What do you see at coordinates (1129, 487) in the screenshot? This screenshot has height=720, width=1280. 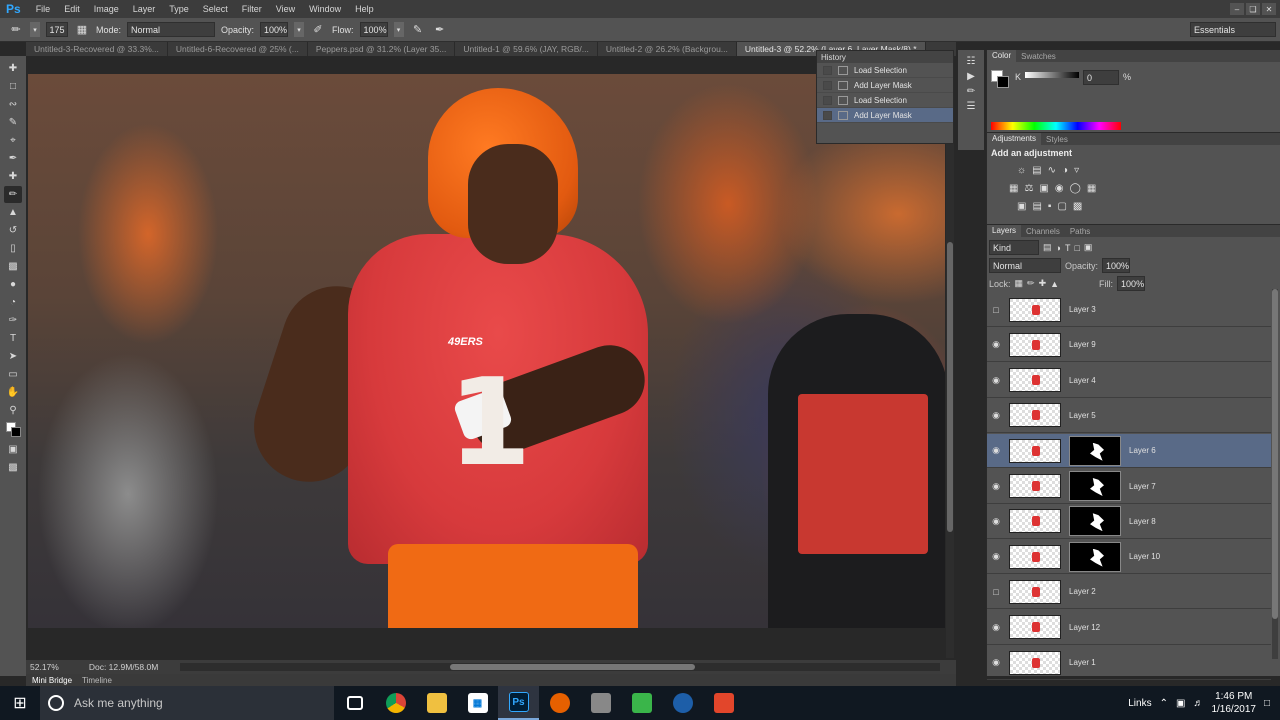 I see `layer-row: ◉ Layer 7` at bounding box center [1129, 487].